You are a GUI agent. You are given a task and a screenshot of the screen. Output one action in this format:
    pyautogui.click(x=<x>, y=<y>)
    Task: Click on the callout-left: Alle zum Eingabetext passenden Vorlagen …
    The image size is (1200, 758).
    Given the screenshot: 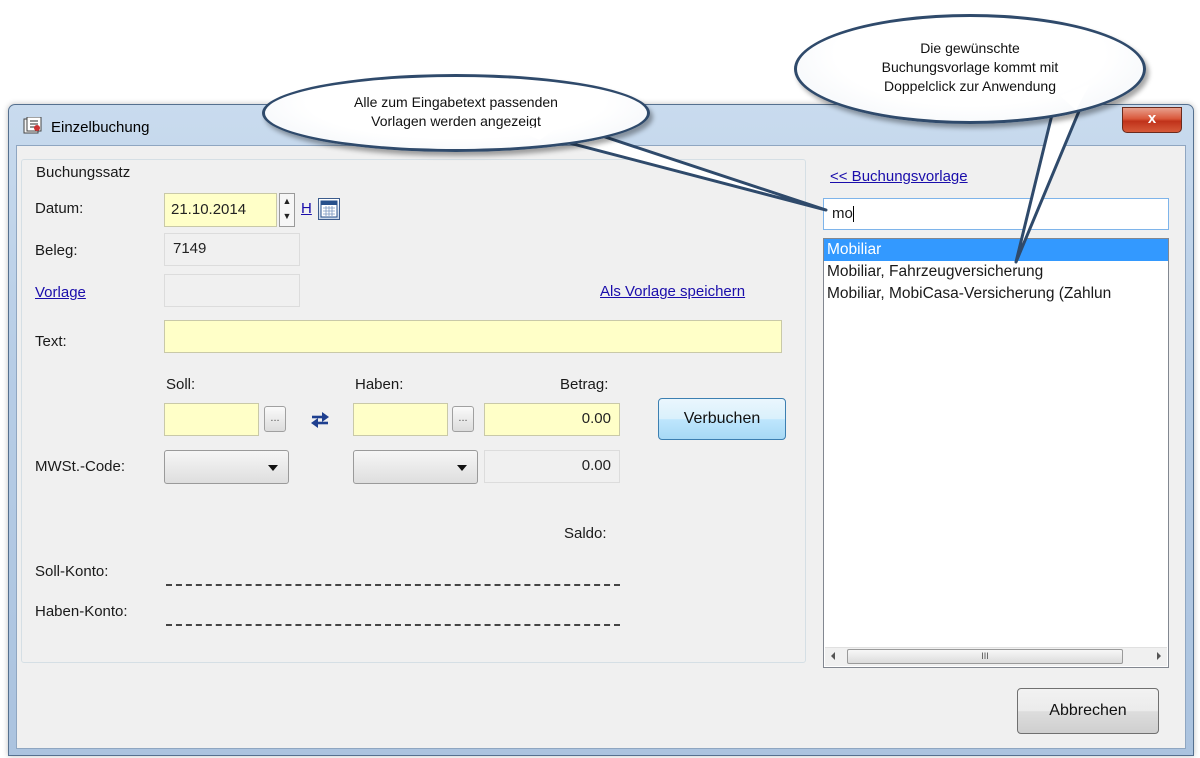 What is the action you would take?
    pyautogui.click(x=456, y=113)
    